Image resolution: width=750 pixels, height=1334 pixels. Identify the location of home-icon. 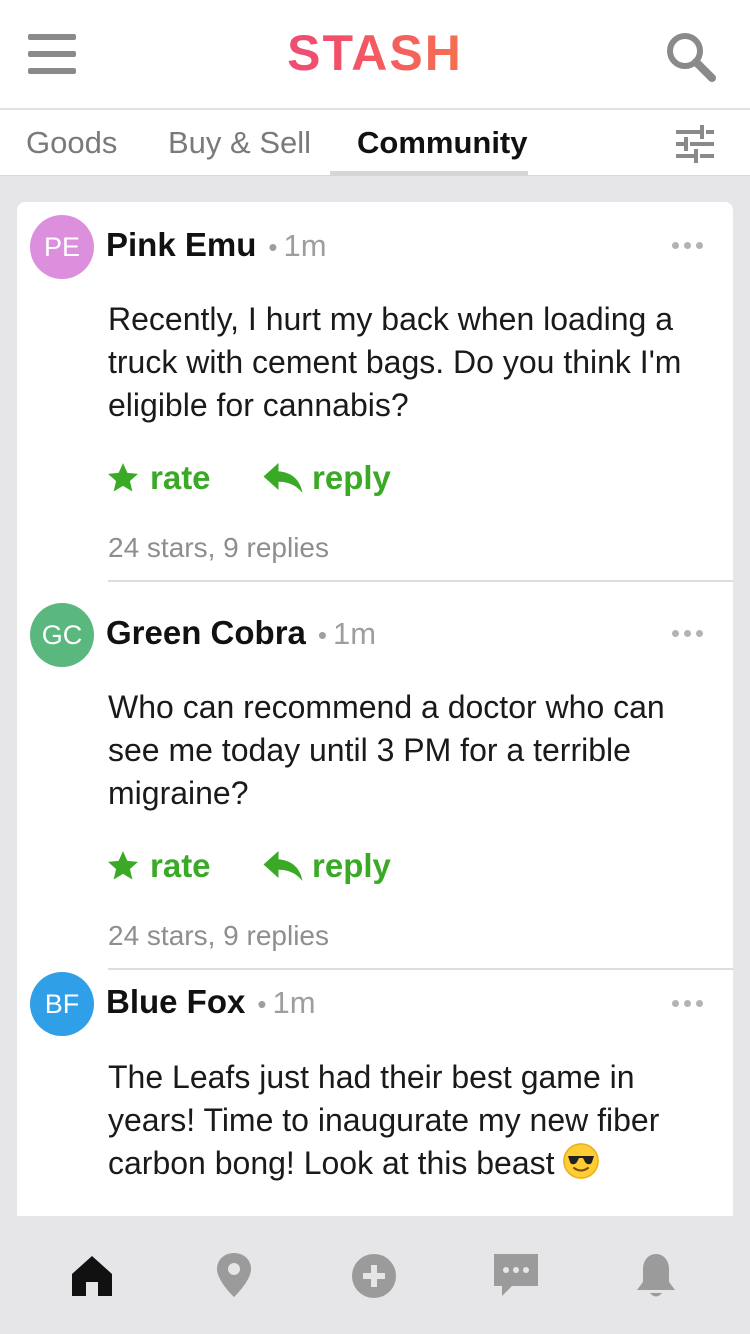
(92, 1275).